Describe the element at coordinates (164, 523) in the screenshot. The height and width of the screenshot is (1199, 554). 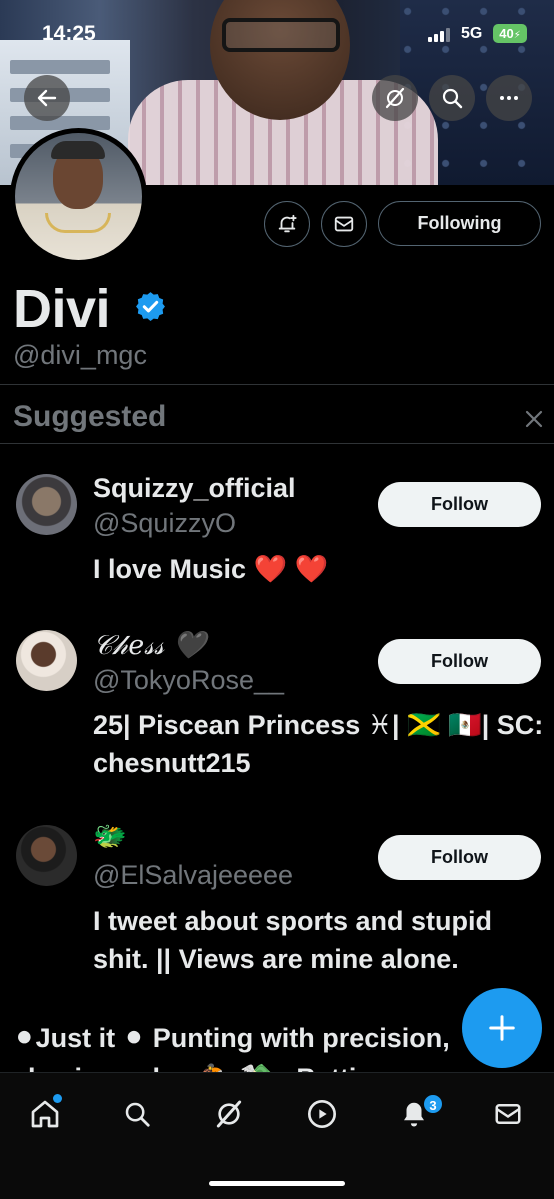
I see `suggested-handle: @SquizzyO` at that location.